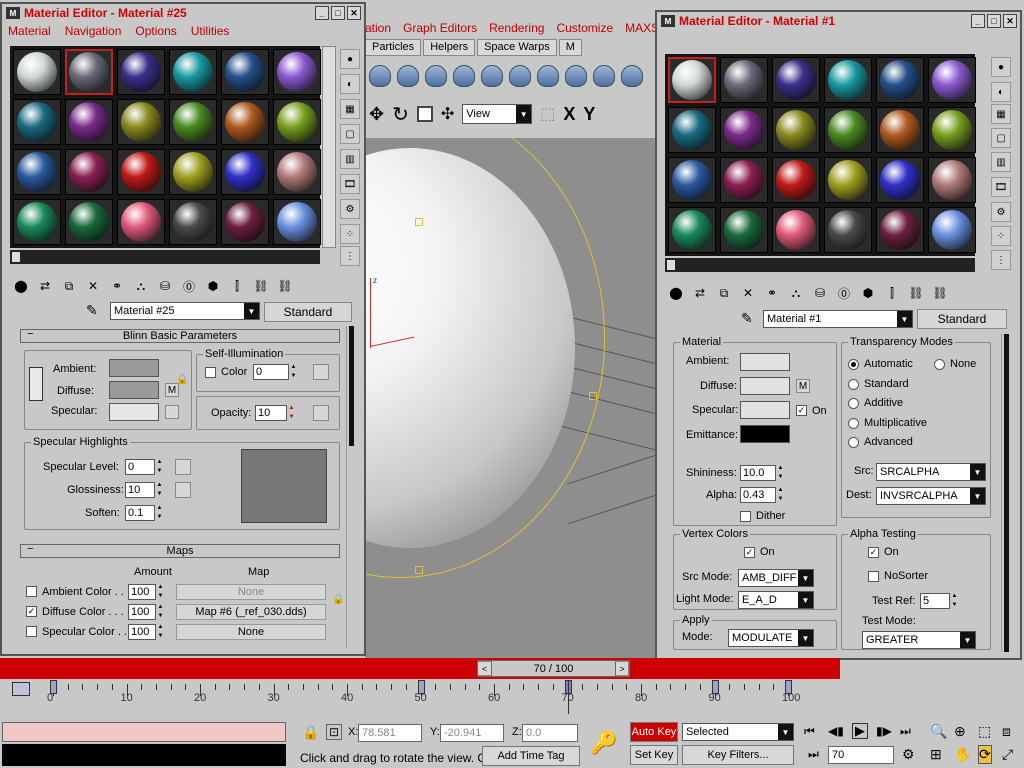 This screenshot has width=1024, height=768. What do you see at coordinates (400, 114) in the screenshot?
I see `rotate-icon: ↻` at bounding box center [400, 114].